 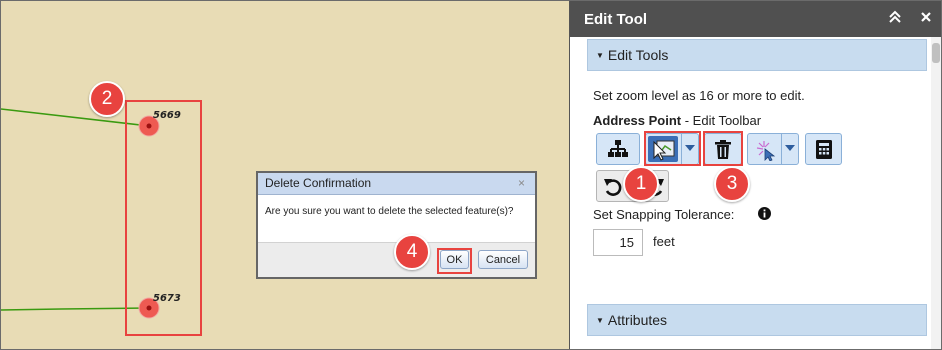 What do you see at coordinates (895, 18) in the screenshot?
I see `double-chevron-up-icon` at bounding box center [895, 18].